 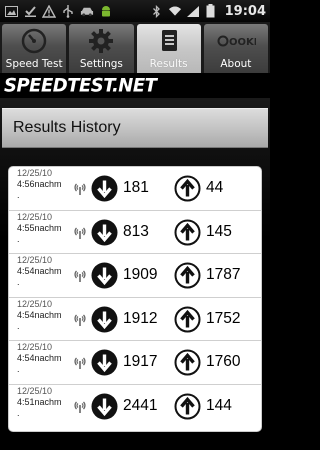 What do you see at coordinates (49, 11) in the screenshot?
I see `warning-icon` at bounding box center [49, 11].